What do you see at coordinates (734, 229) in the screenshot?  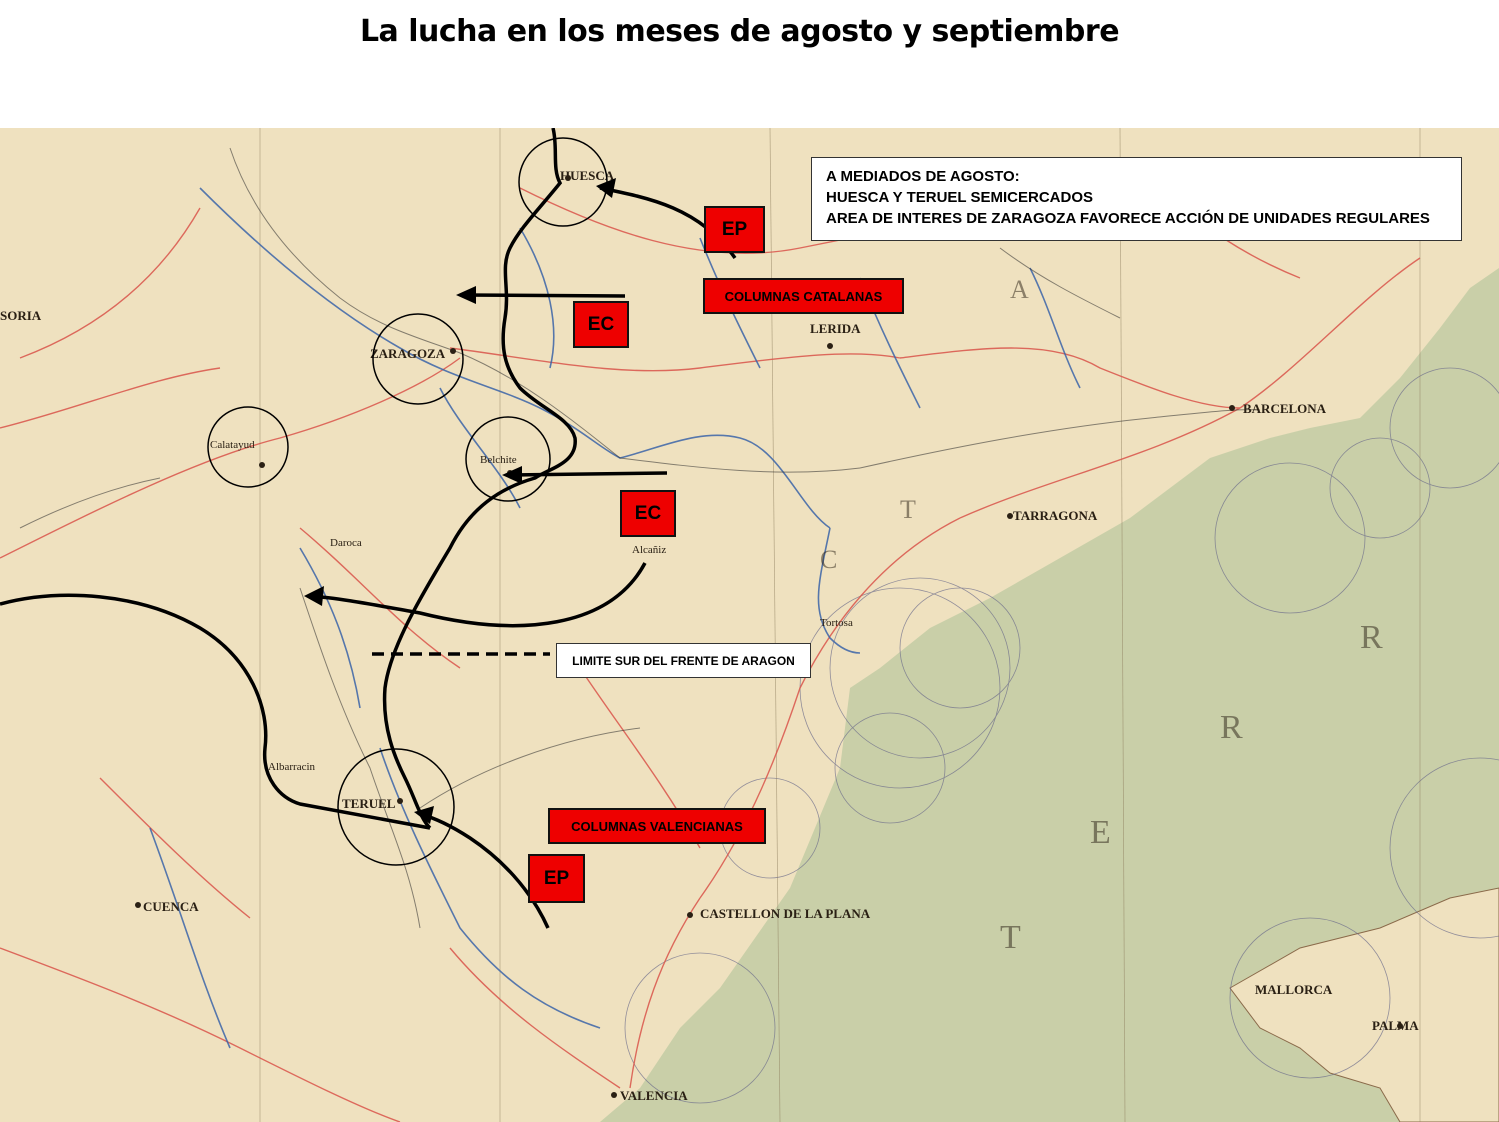 I see `ep-north-label: EP` at bounding box center [734, 229].